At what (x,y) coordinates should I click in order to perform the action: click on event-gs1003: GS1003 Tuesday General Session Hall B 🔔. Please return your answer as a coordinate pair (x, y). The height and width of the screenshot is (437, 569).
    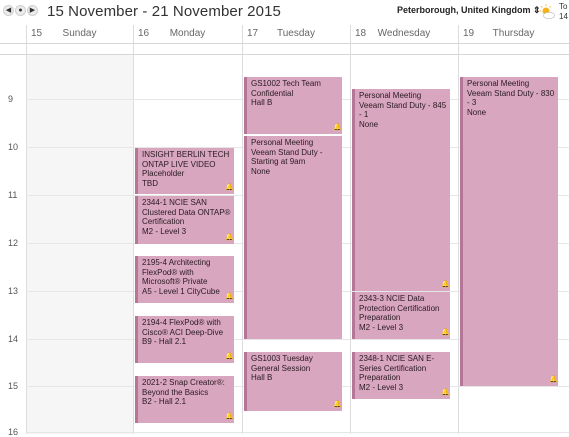
    Looking at the image, I should click on (293, 381).